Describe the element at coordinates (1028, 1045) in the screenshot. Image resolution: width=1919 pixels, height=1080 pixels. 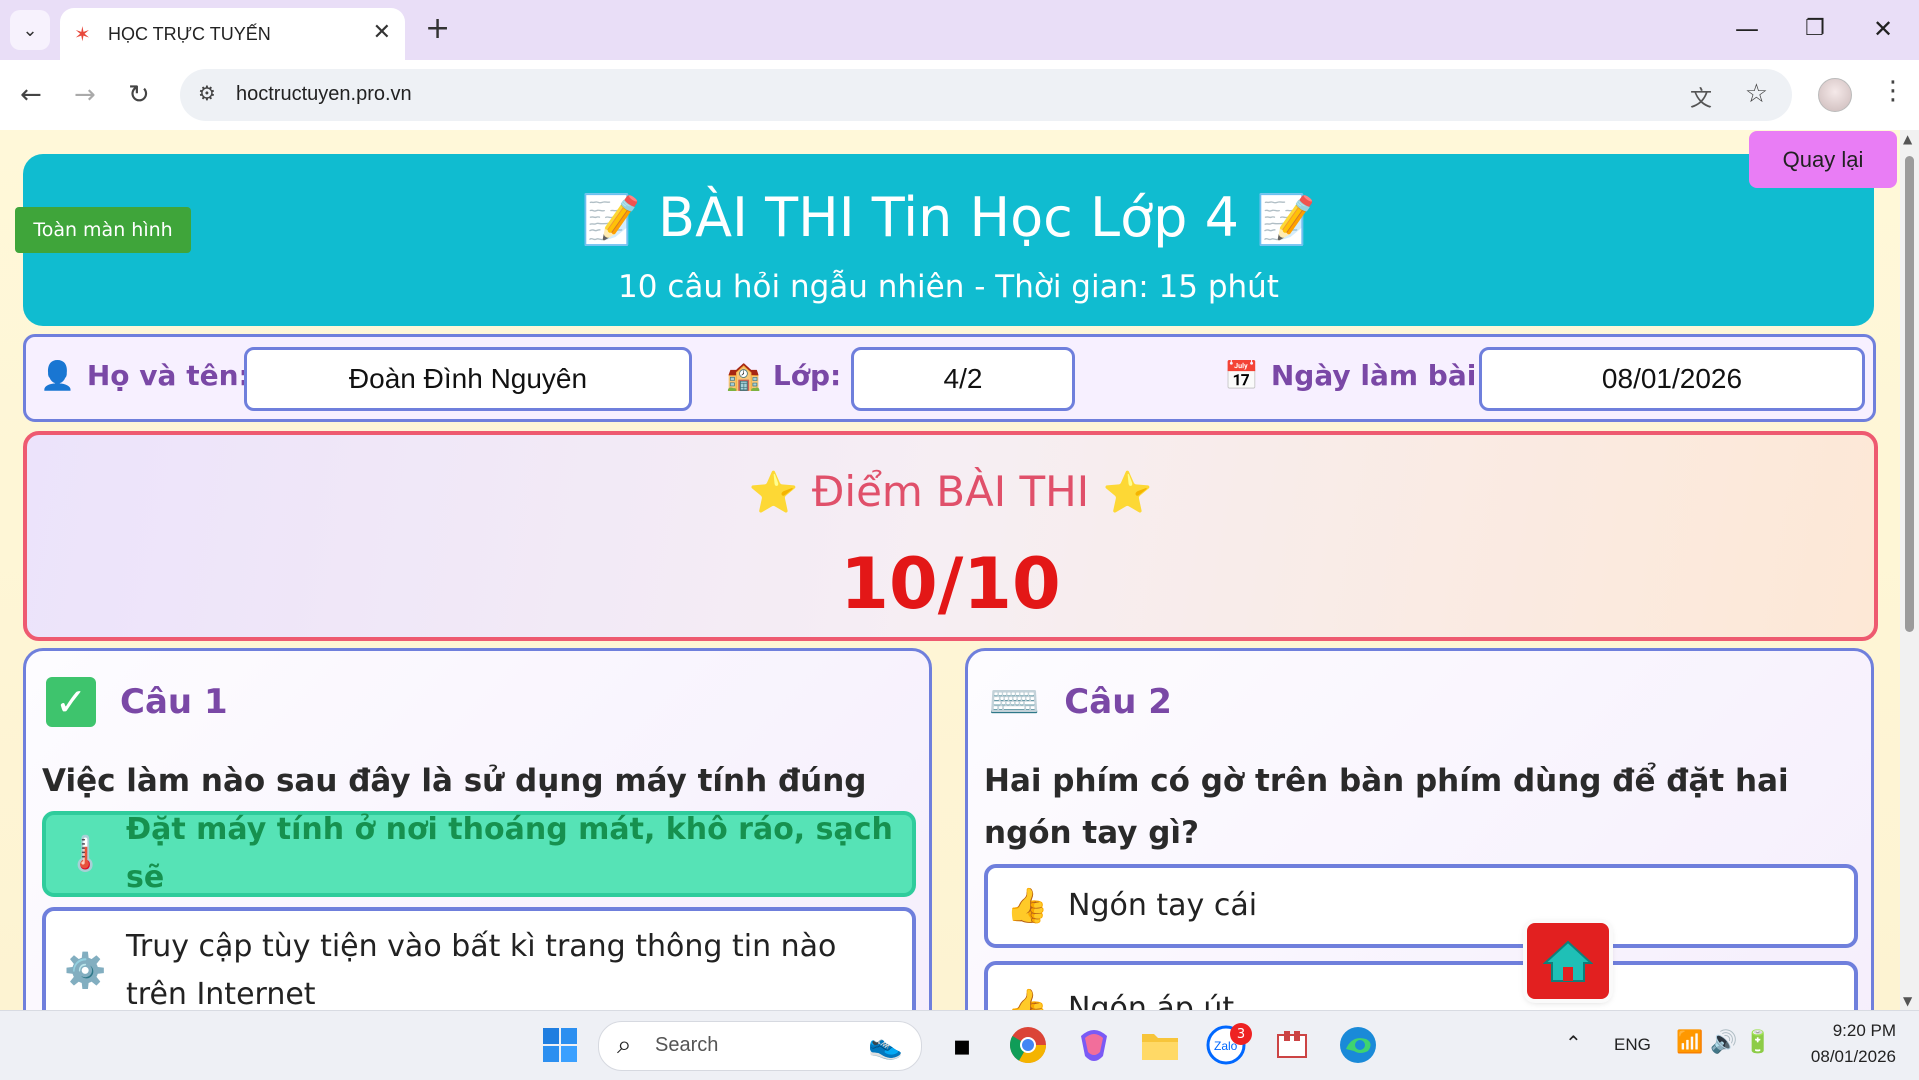
I see `chrome-icon` at that location.